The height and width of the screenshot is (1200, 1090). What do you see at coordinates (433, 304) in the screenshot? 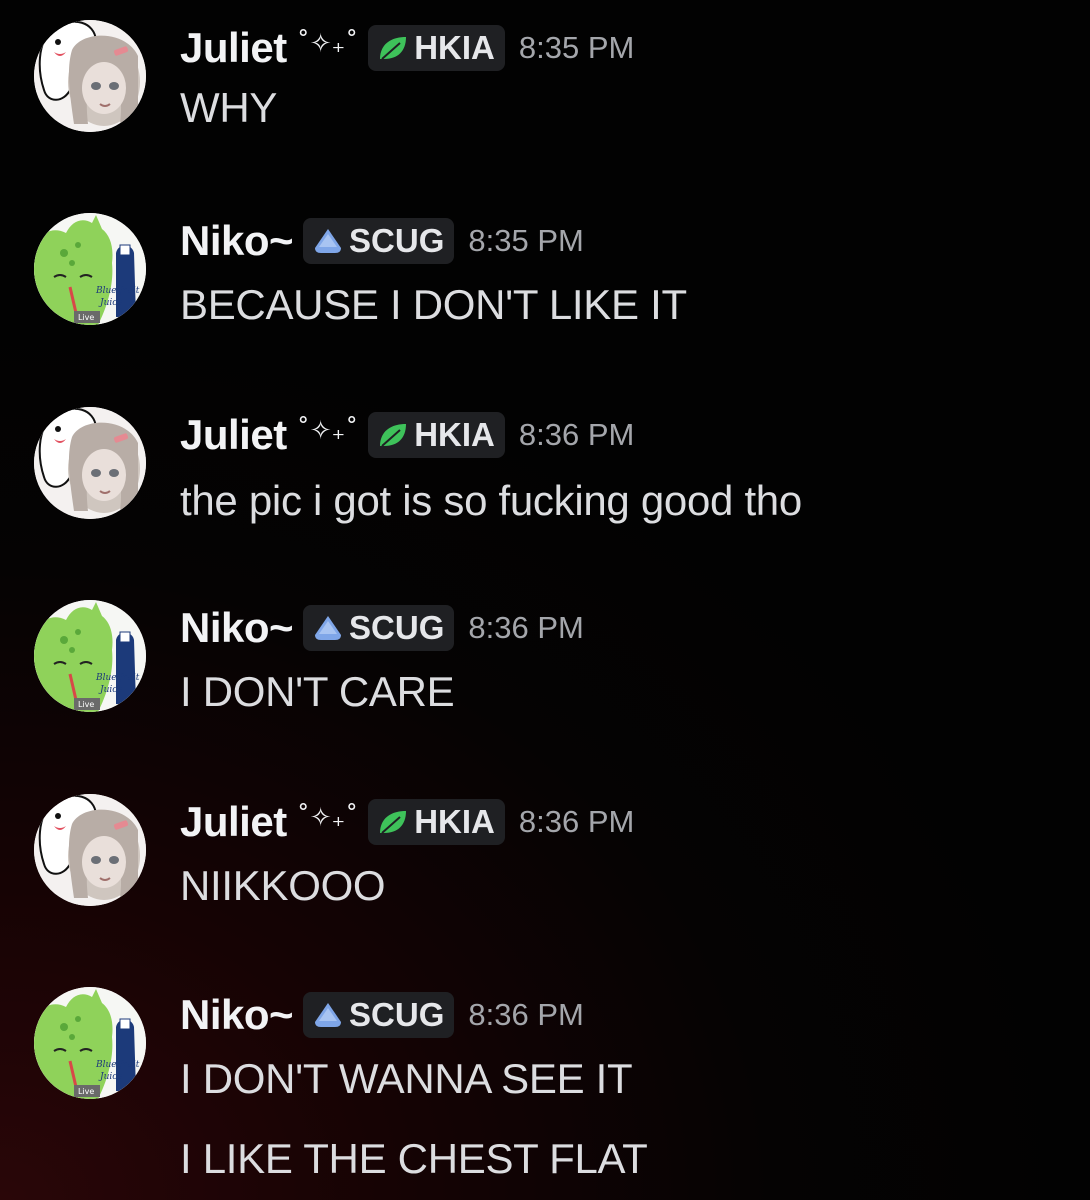
I see `message-text: BECAUSE I DON'T LIKE IT` at bounding box center [433, 304].